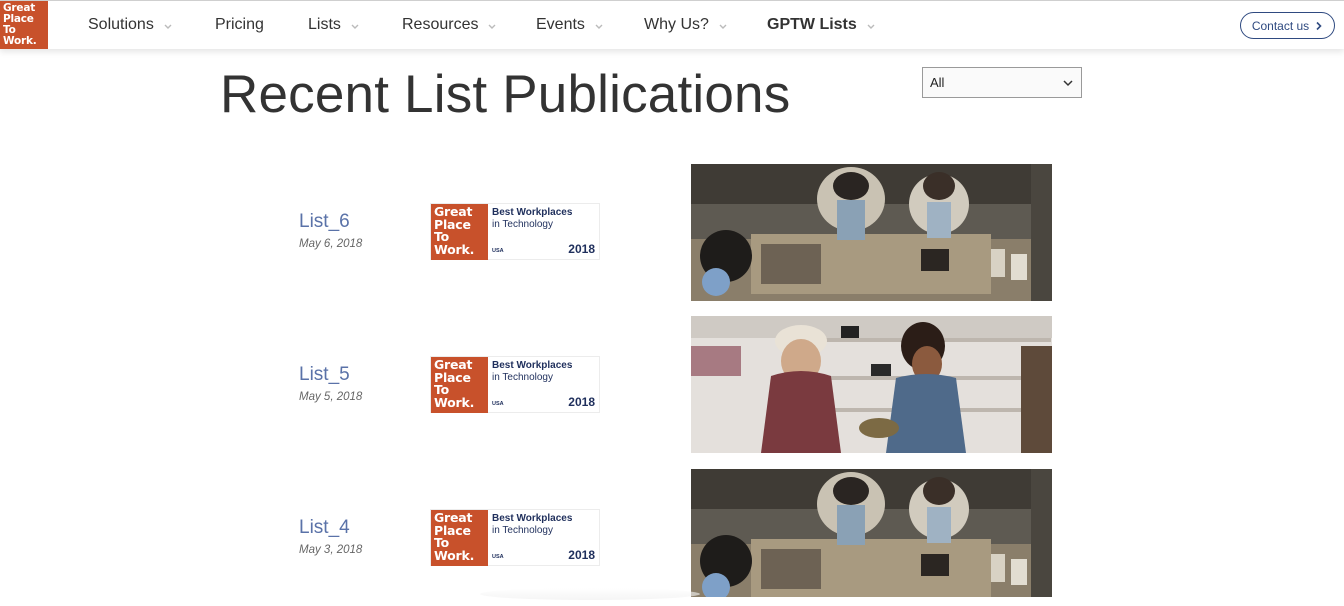  I want to click on nav-why-us: Why Us?, so click(686, 25).